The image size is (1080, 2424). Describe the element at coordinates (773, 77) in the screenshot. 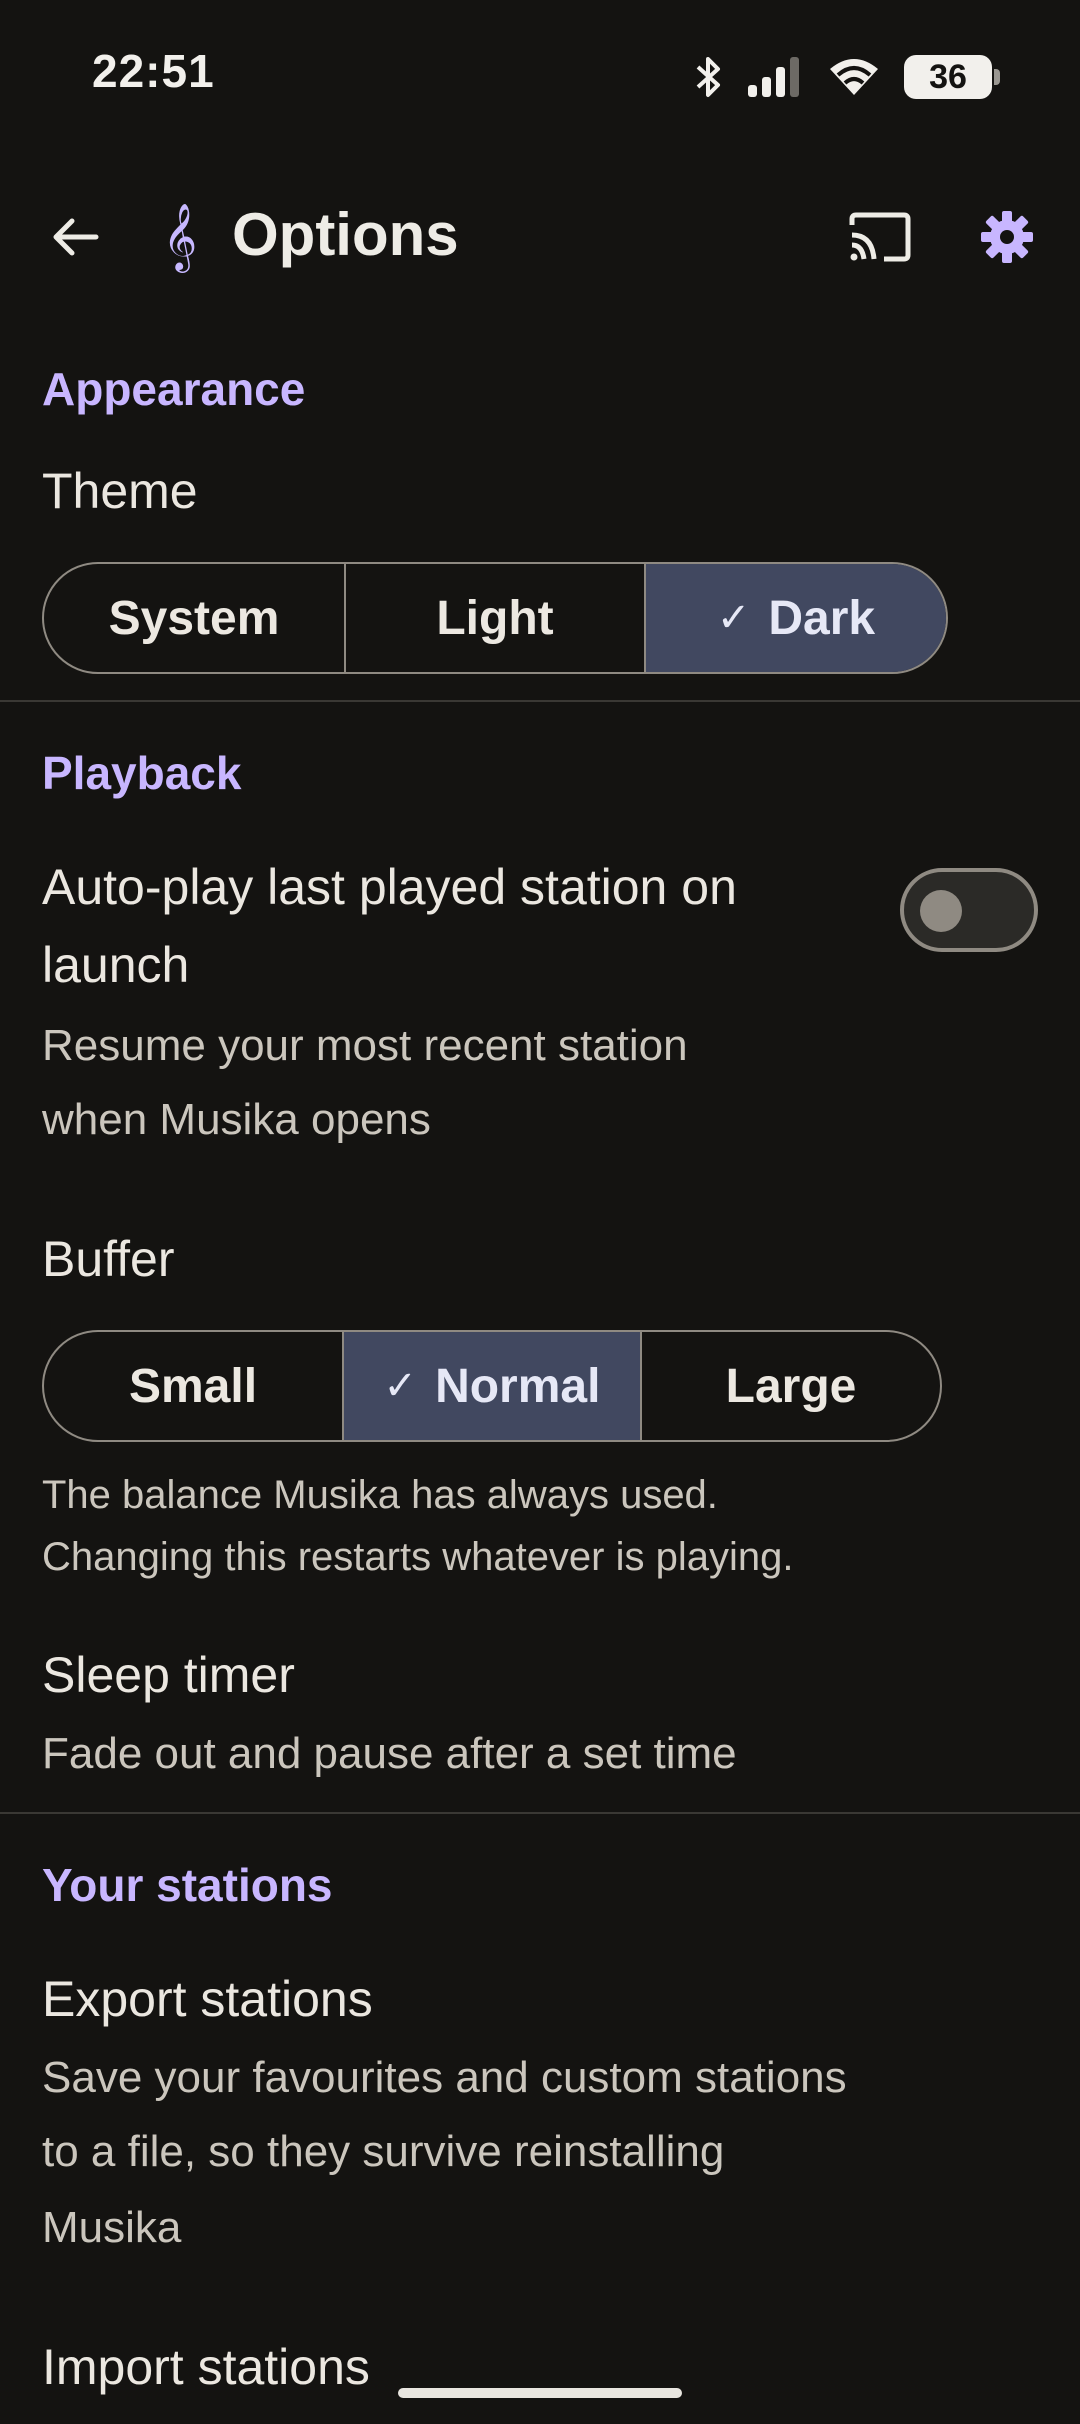

I see `signal-icon` at that location.